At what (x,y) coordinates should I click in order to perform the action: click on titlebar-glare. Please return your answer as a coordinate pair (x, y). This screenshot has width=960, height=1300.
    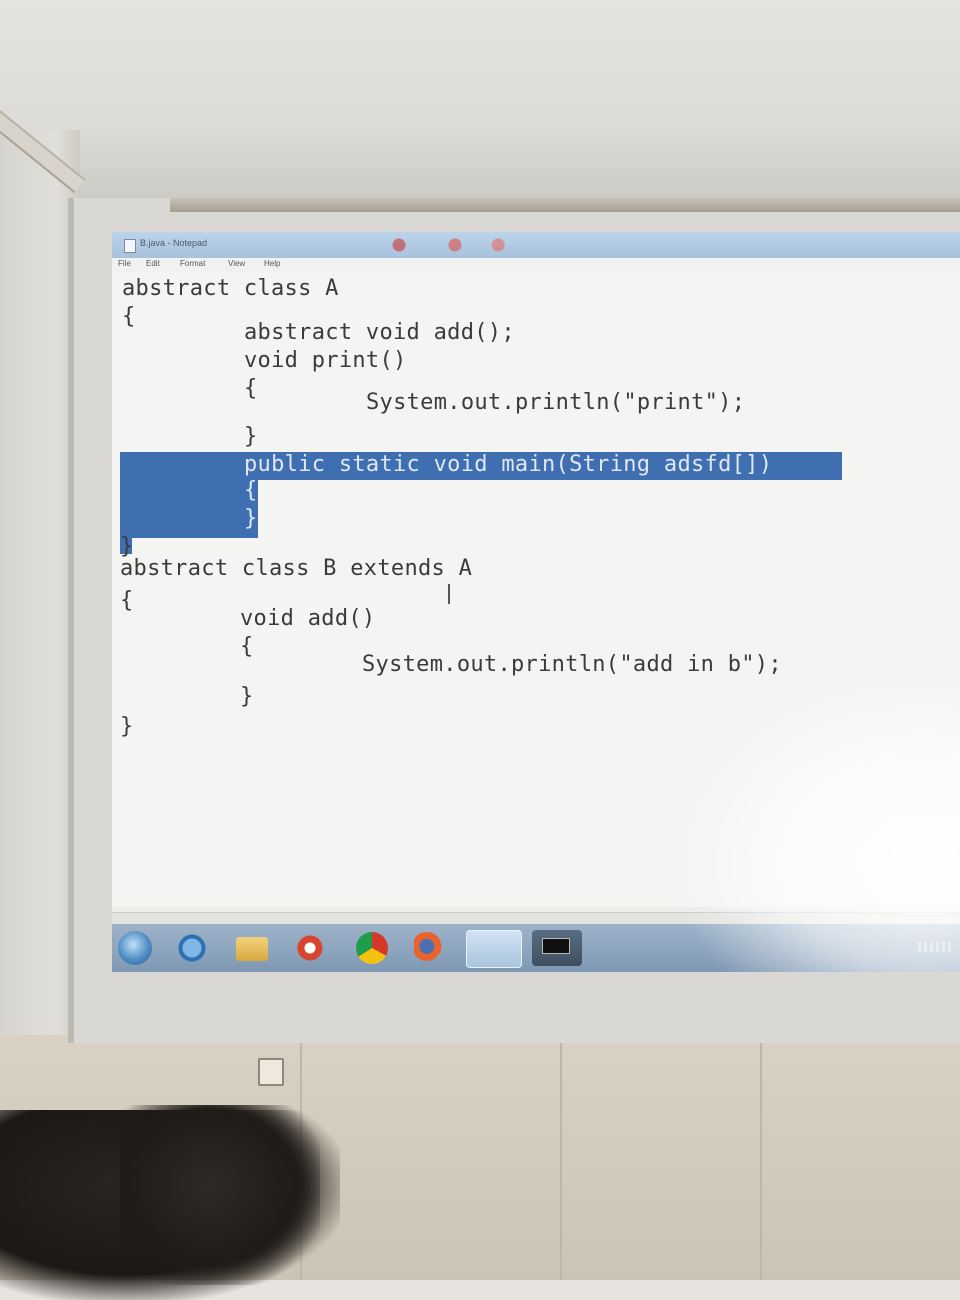
    Looking at the image, I should click on (447, 245).